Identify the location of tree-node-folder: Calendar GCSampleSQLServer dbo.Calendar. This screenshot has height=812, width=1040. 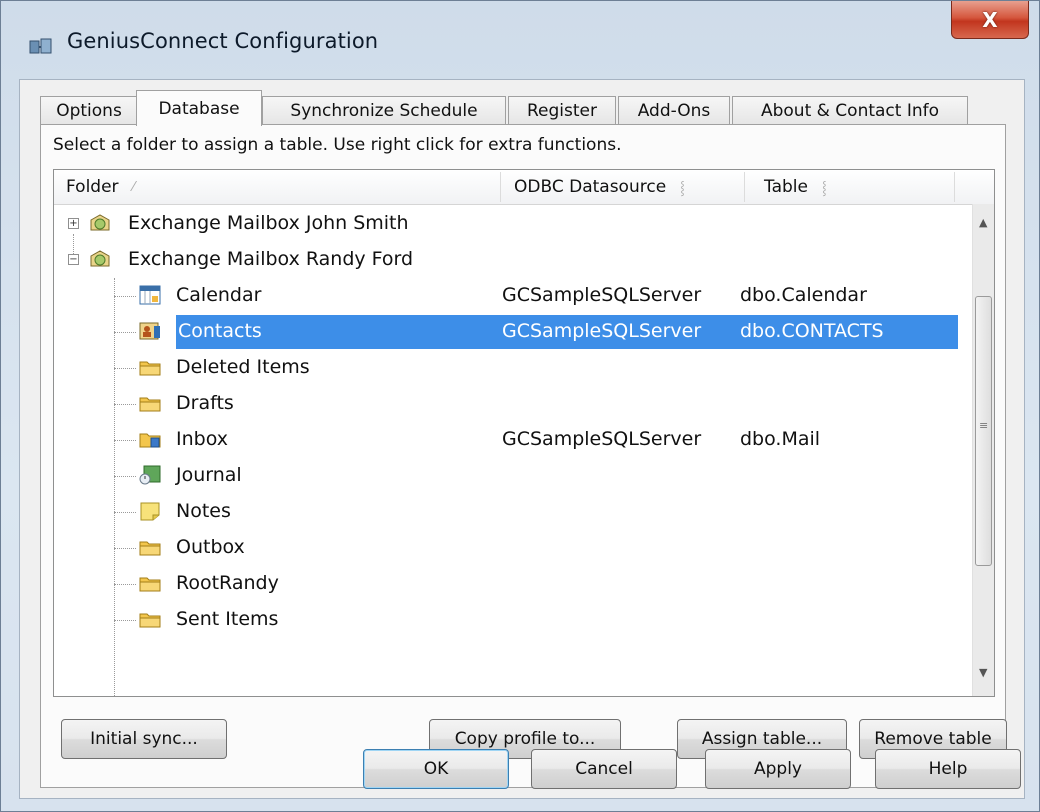
(506, 296).